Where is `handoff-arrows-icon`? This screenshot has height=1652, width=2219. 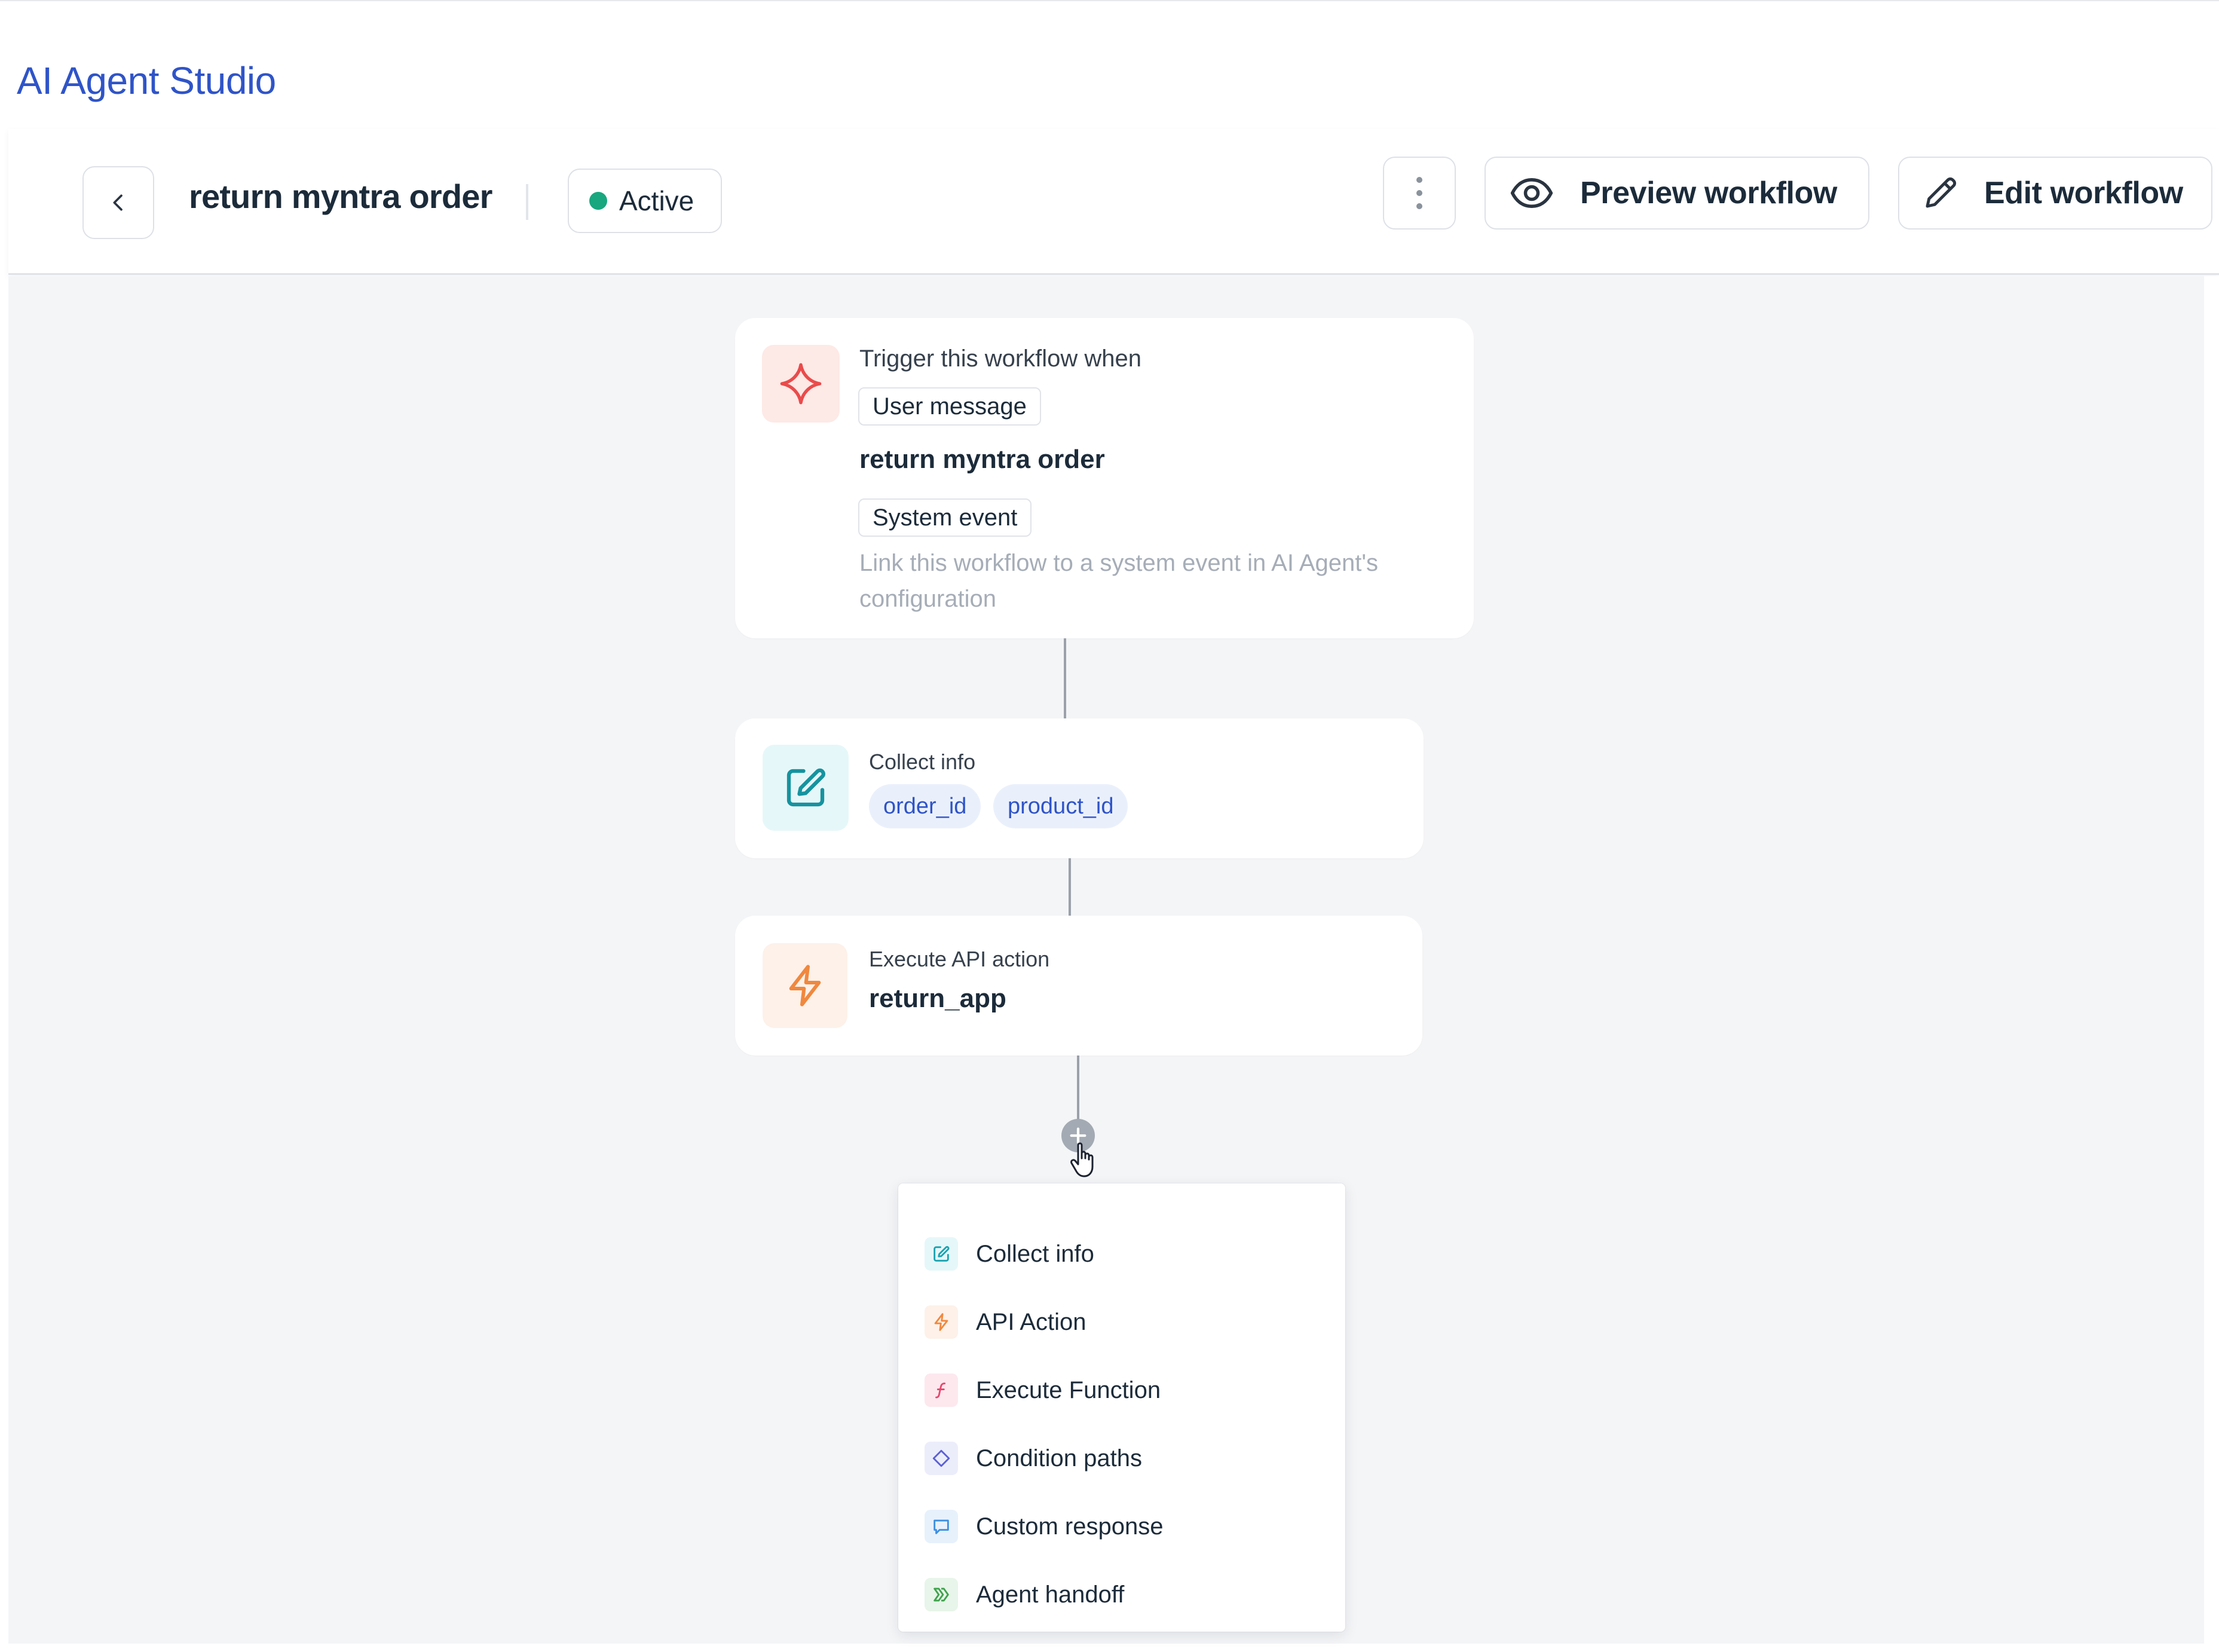
handoff-arrows-icon is located at coordinates (941, 1594).